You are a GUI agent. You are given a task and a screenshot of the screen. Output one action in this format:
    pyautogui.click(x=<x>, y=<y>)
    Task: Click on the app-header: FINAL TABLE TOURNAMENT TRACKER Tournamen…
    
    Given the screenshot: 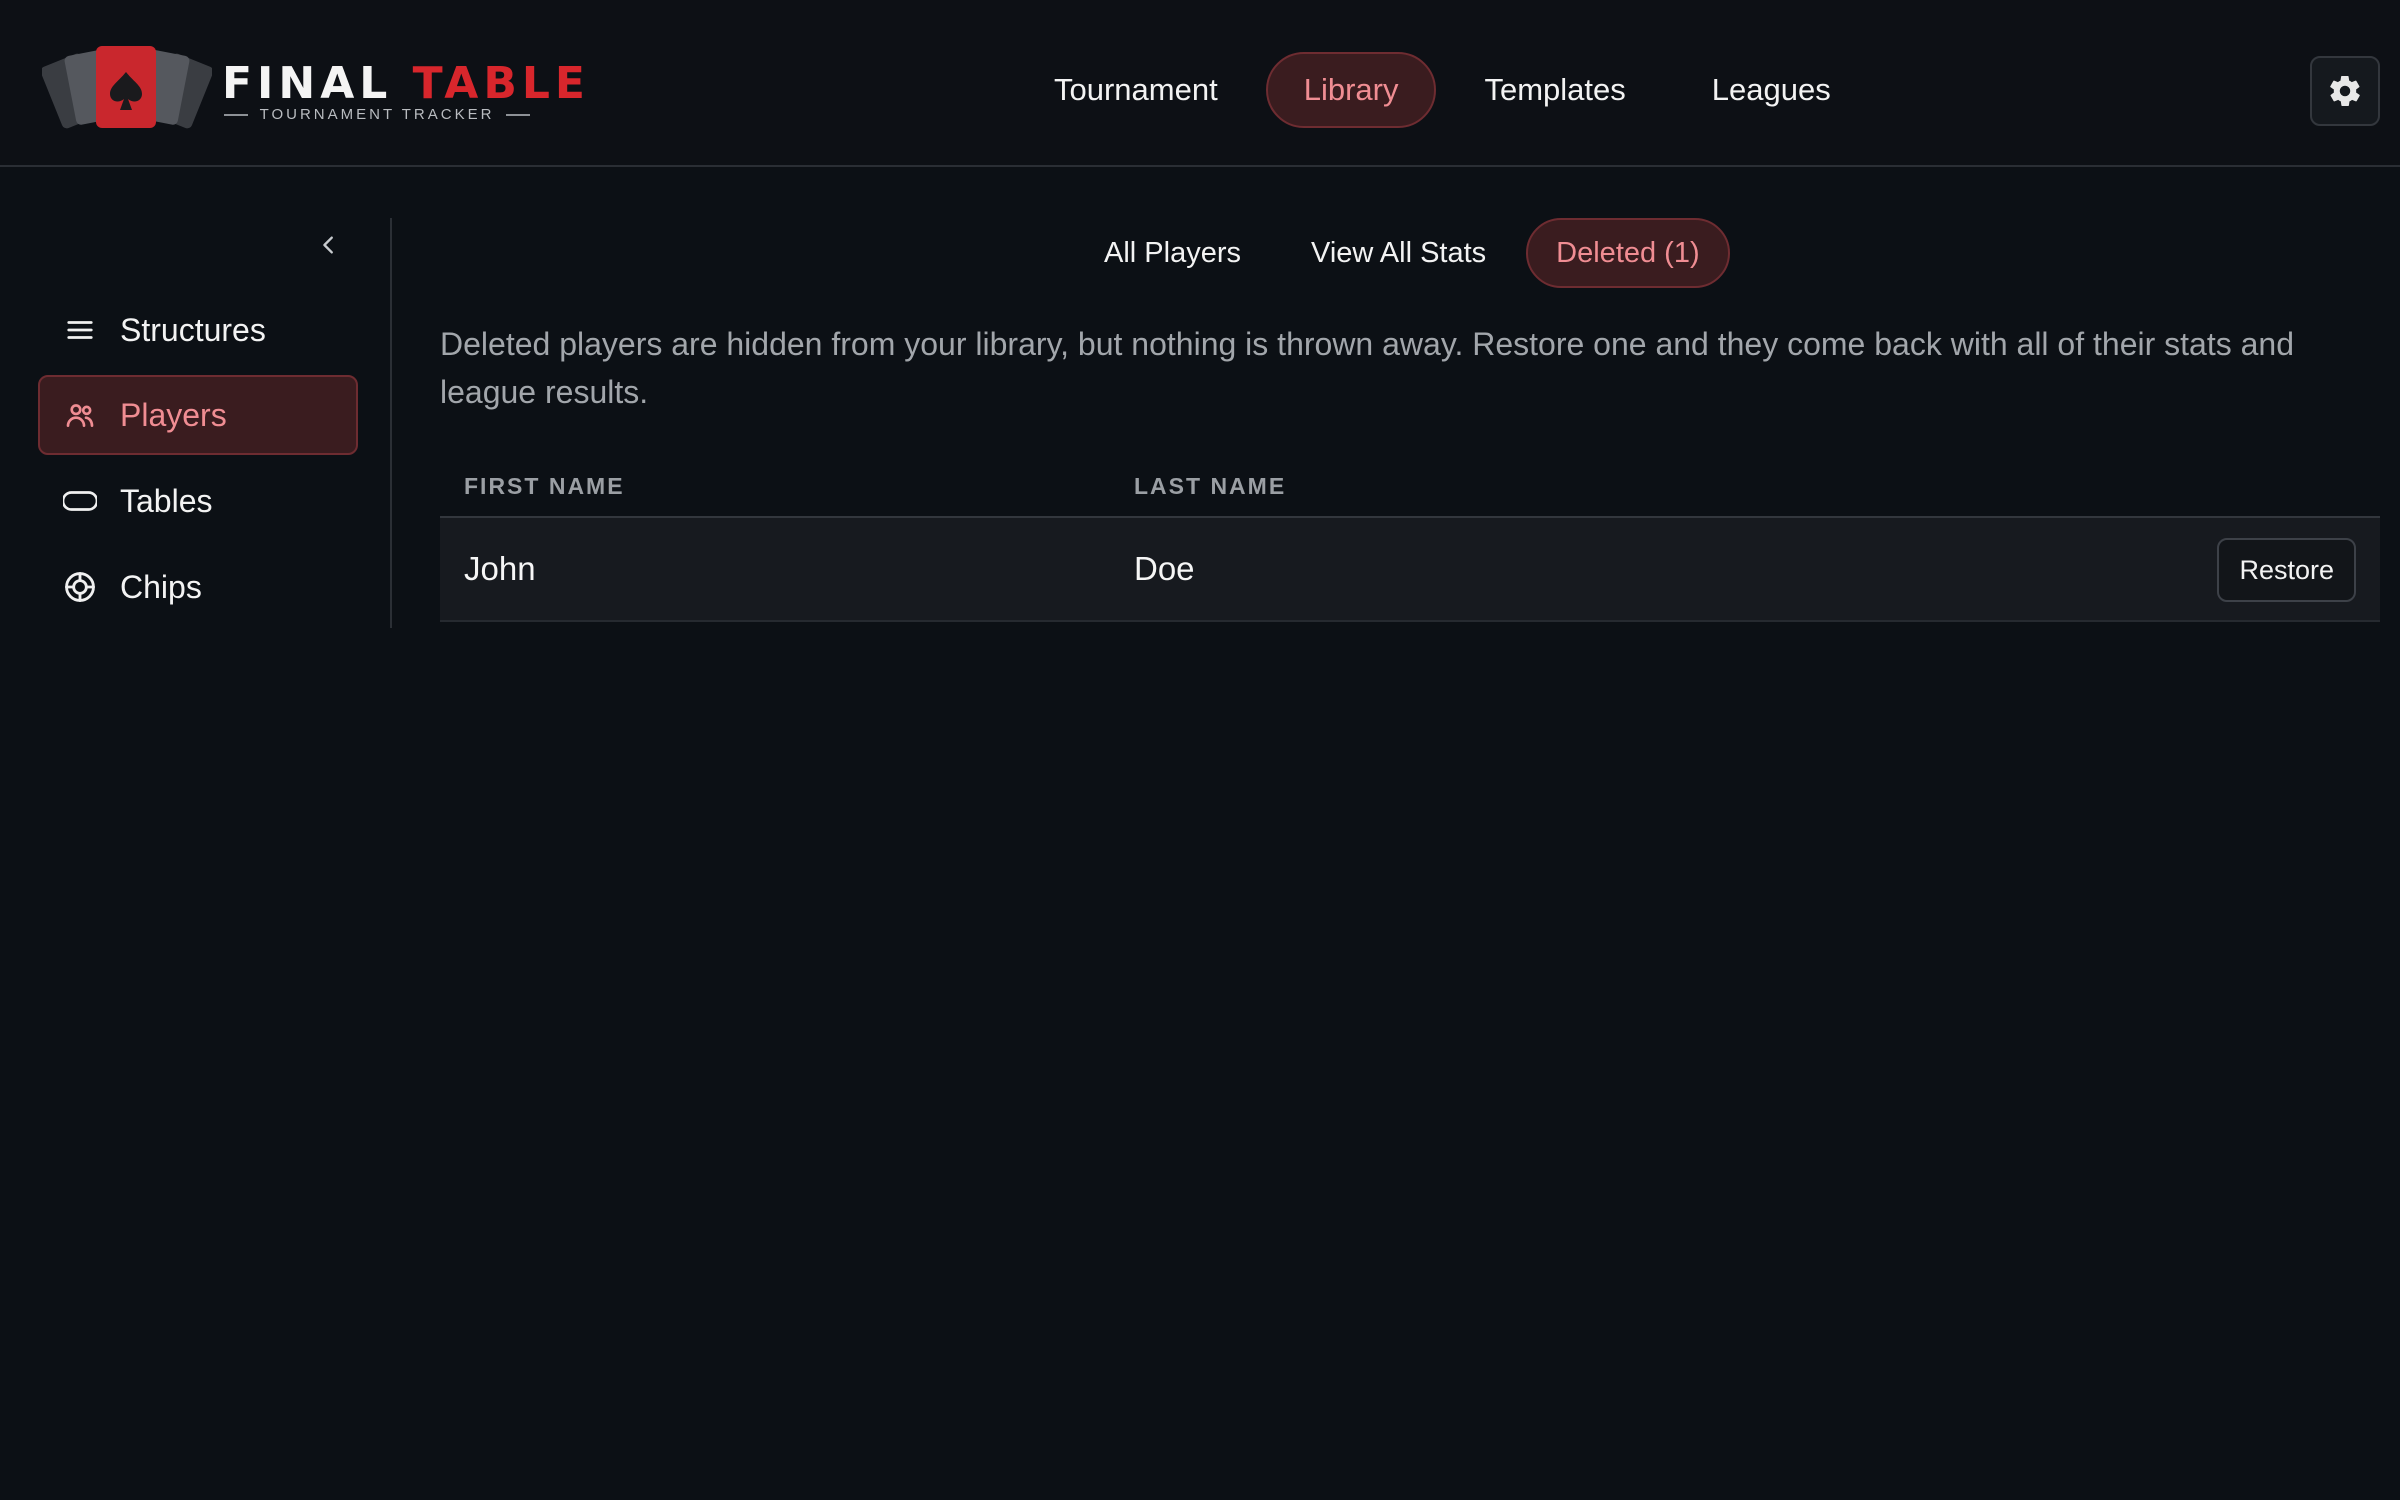 What is the action you would take?
    pyautogui.click(x=1200, y=83)
    